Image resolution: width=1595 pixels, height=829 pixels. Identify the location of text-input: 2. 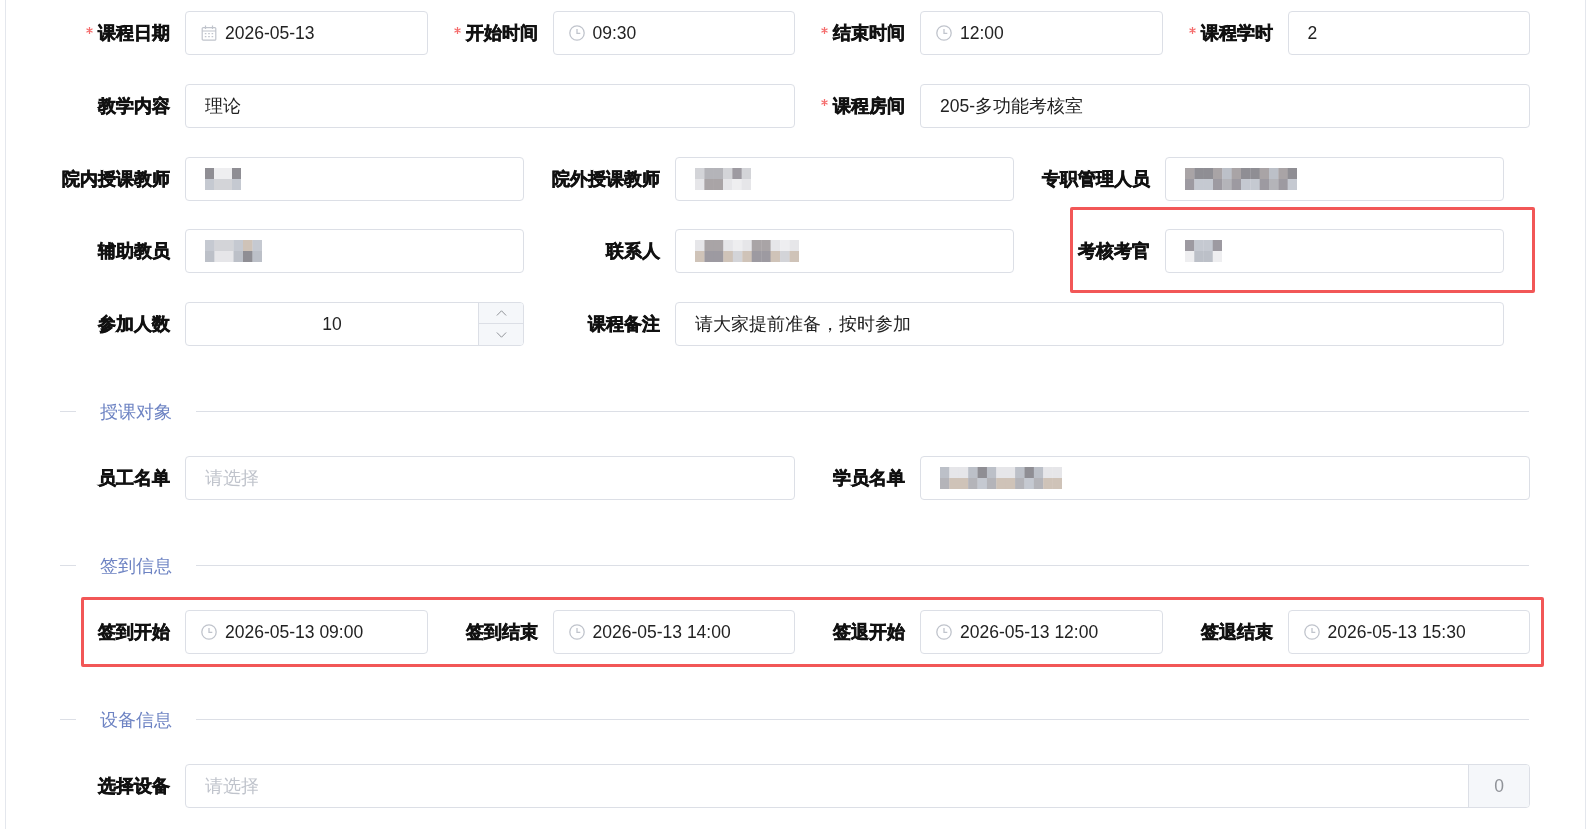
(1408, 33).